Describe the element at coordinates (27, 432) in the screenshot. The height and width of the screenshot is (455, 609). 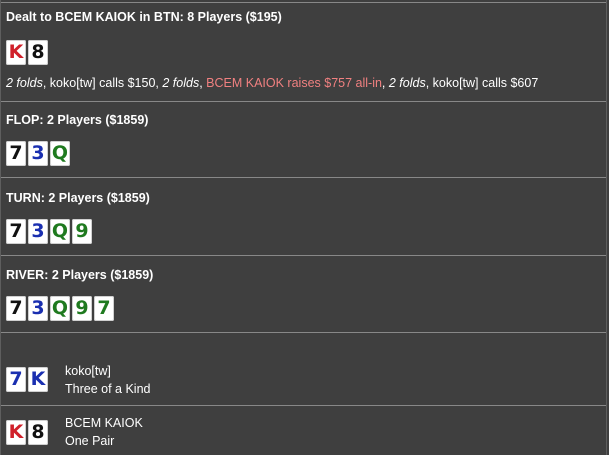
I see `showdown-cards-2: K8` at that location.